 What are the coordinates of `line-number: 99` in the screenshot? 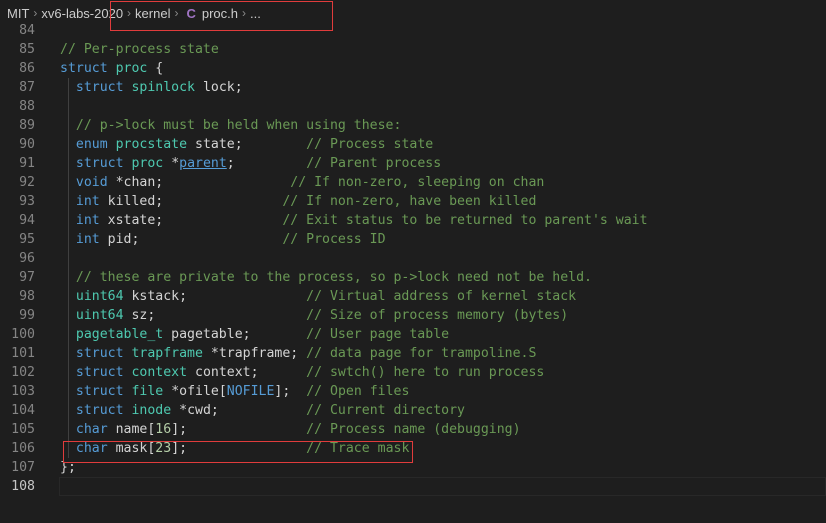 It's located at (27, 315).